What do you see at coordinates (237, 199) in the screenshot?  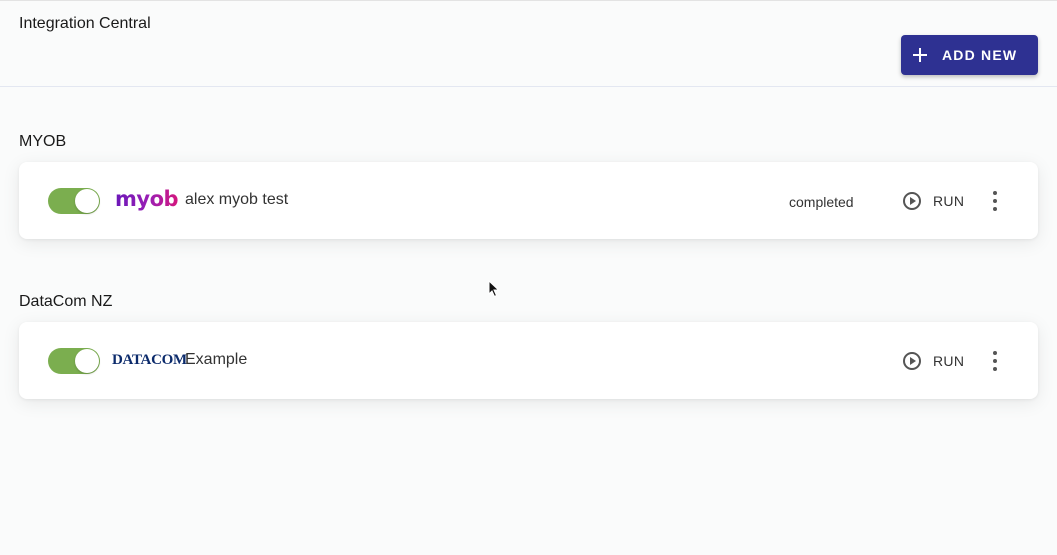 I see `integration-name: alex myob test` at bounding box center [237, 199].